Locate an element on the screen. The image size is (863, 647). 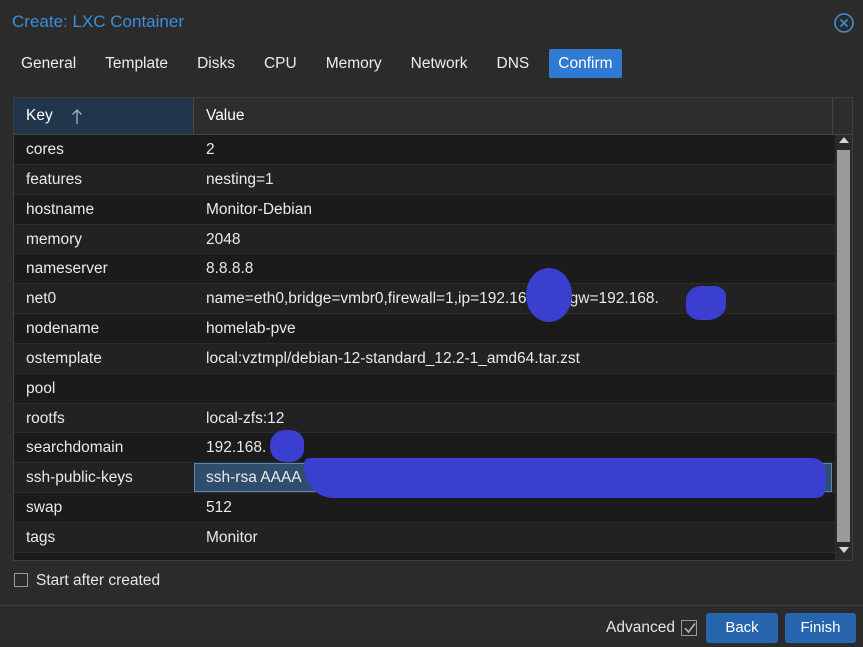
table-row: rootfs local-zfs:12 is located at coordinates (424, 418).